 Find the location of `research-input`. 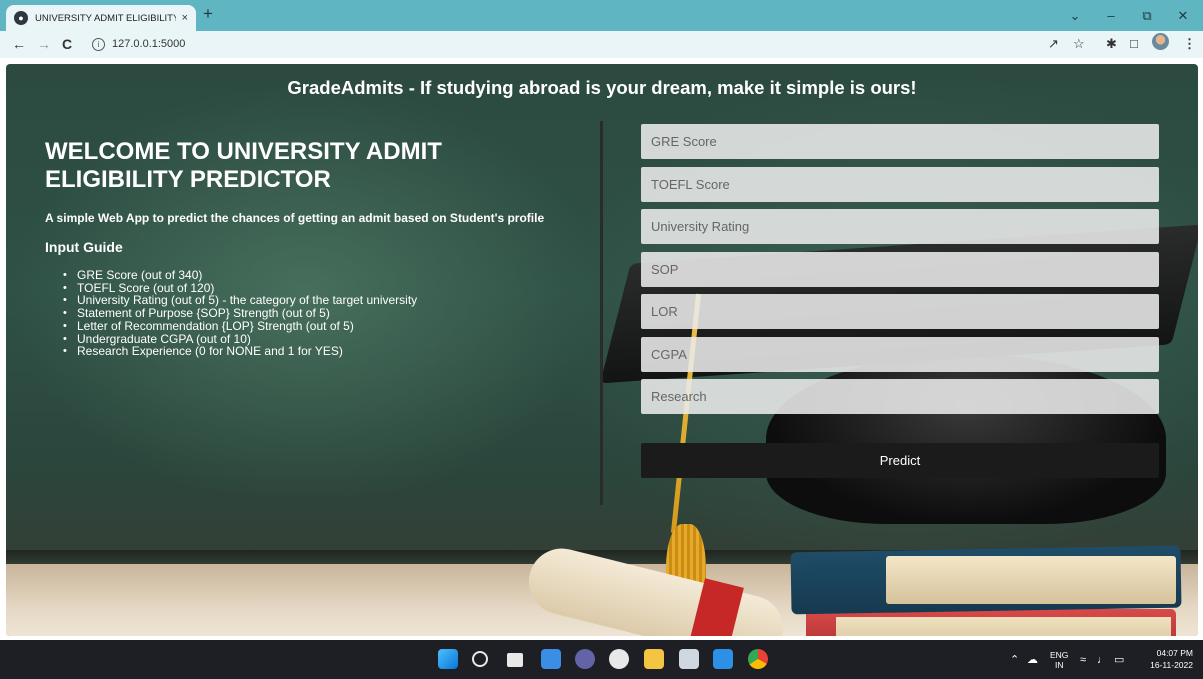

research-input is located at coordinates (900, 396).